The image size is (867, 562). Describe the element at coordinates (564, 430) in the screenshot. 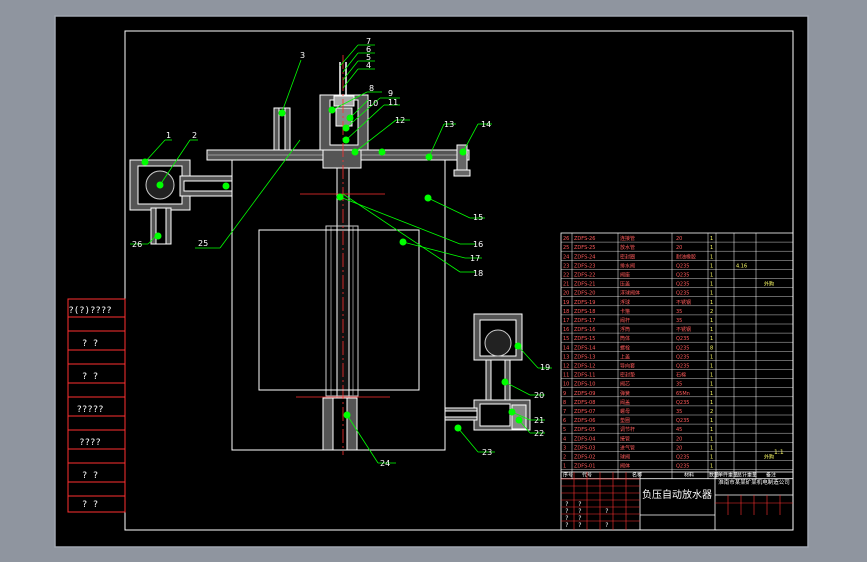

I see `bom-no: 5` at that location.